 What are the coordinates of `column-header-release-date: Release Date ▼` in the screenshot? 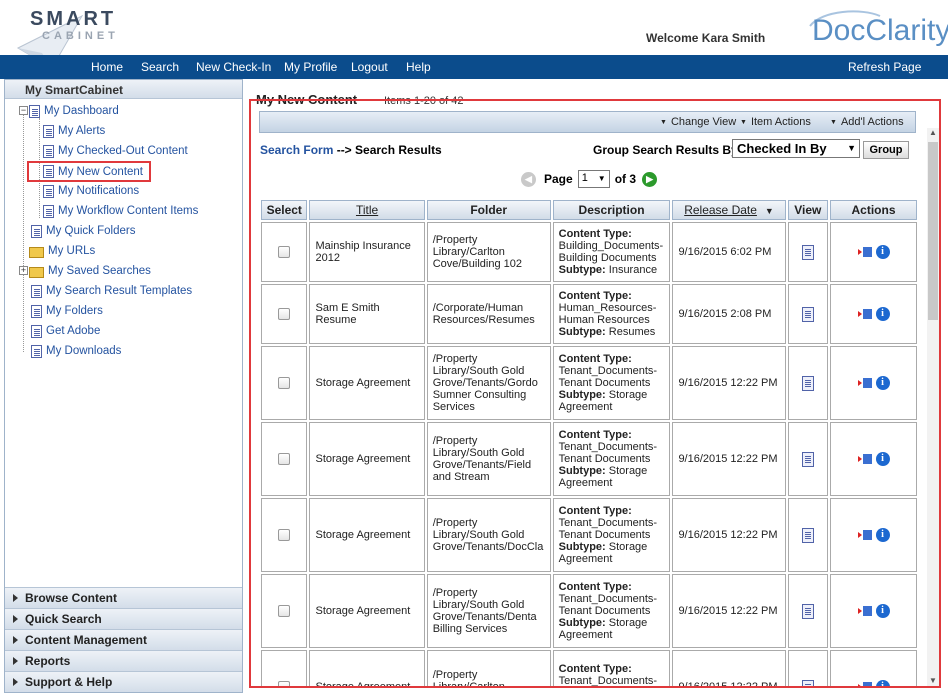 It's located at (729, 210).